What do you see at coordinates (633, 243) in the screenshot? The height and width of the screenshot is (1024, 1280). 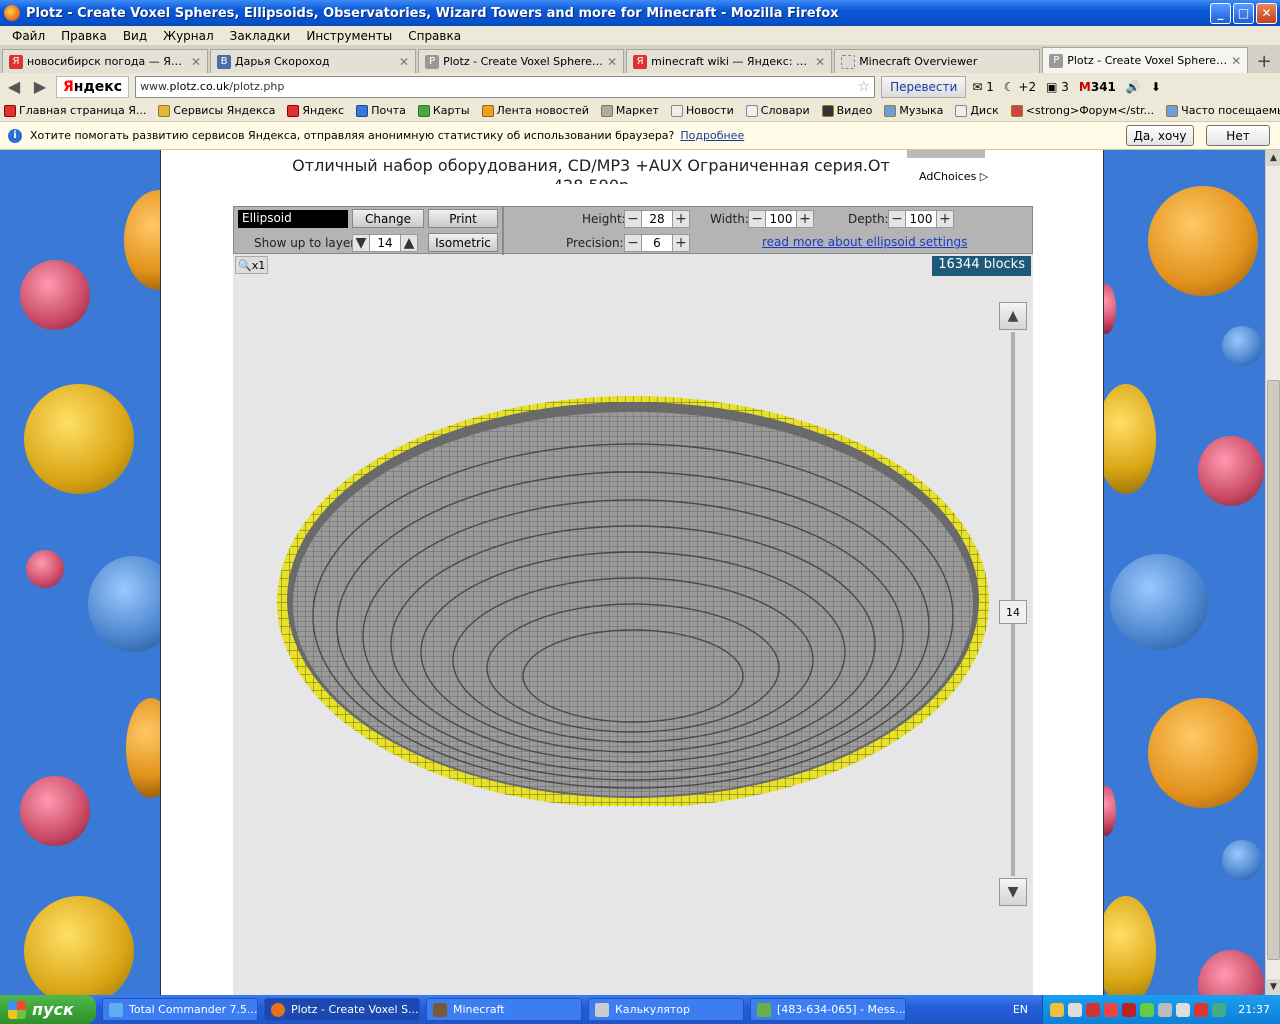 I see `precision-minus-button: −` at bounding box center [633, 243].